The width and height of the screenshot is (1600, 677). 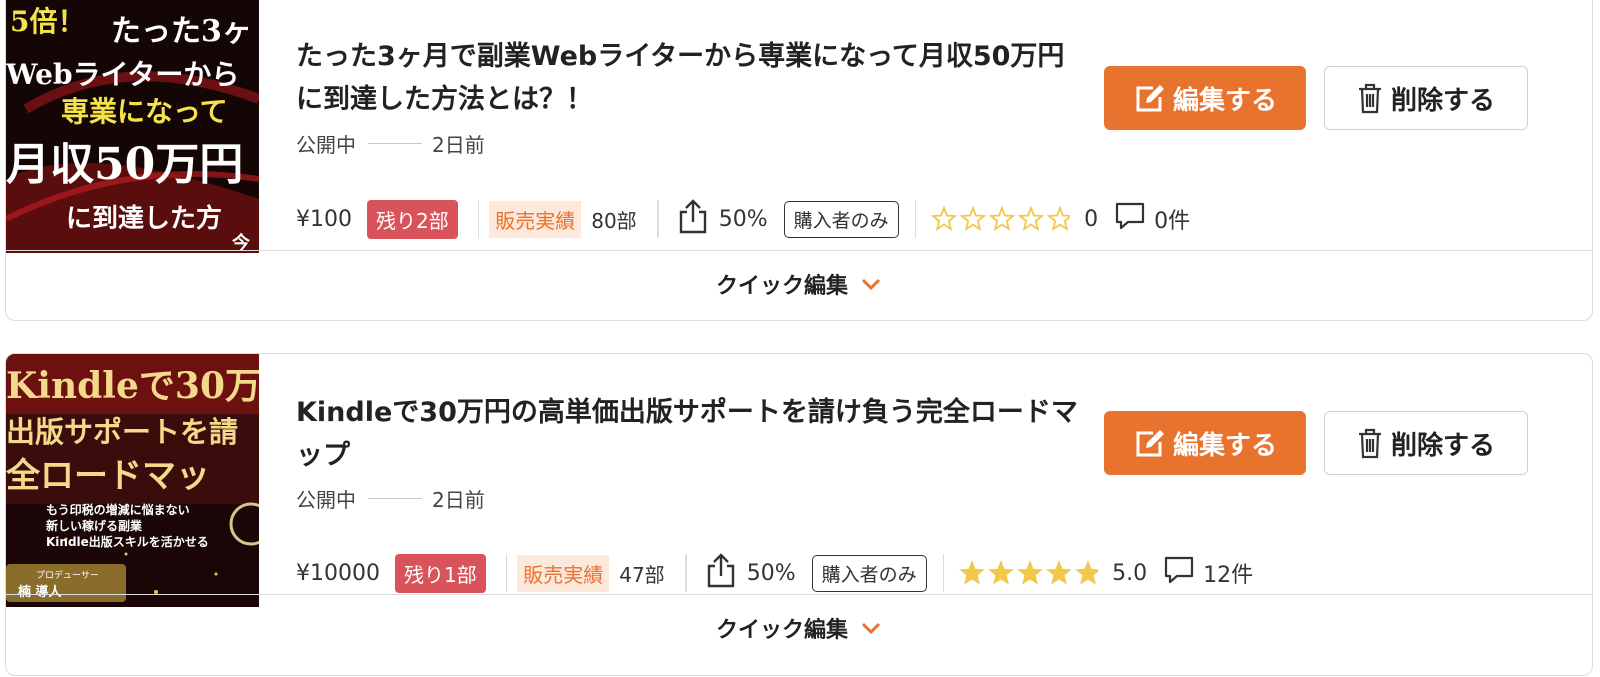 What do you see at coordinates (108, 476) in the screenshot?
I see `thumbnail-text: 全ロードマッ` at bounding box center [108, 476].